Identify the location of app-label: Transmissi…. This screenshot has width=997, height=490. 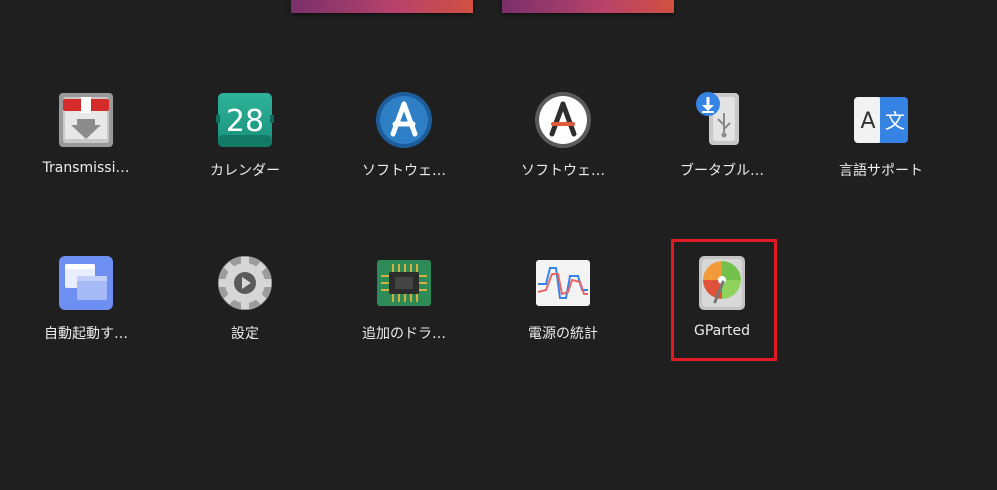
(86, 168).